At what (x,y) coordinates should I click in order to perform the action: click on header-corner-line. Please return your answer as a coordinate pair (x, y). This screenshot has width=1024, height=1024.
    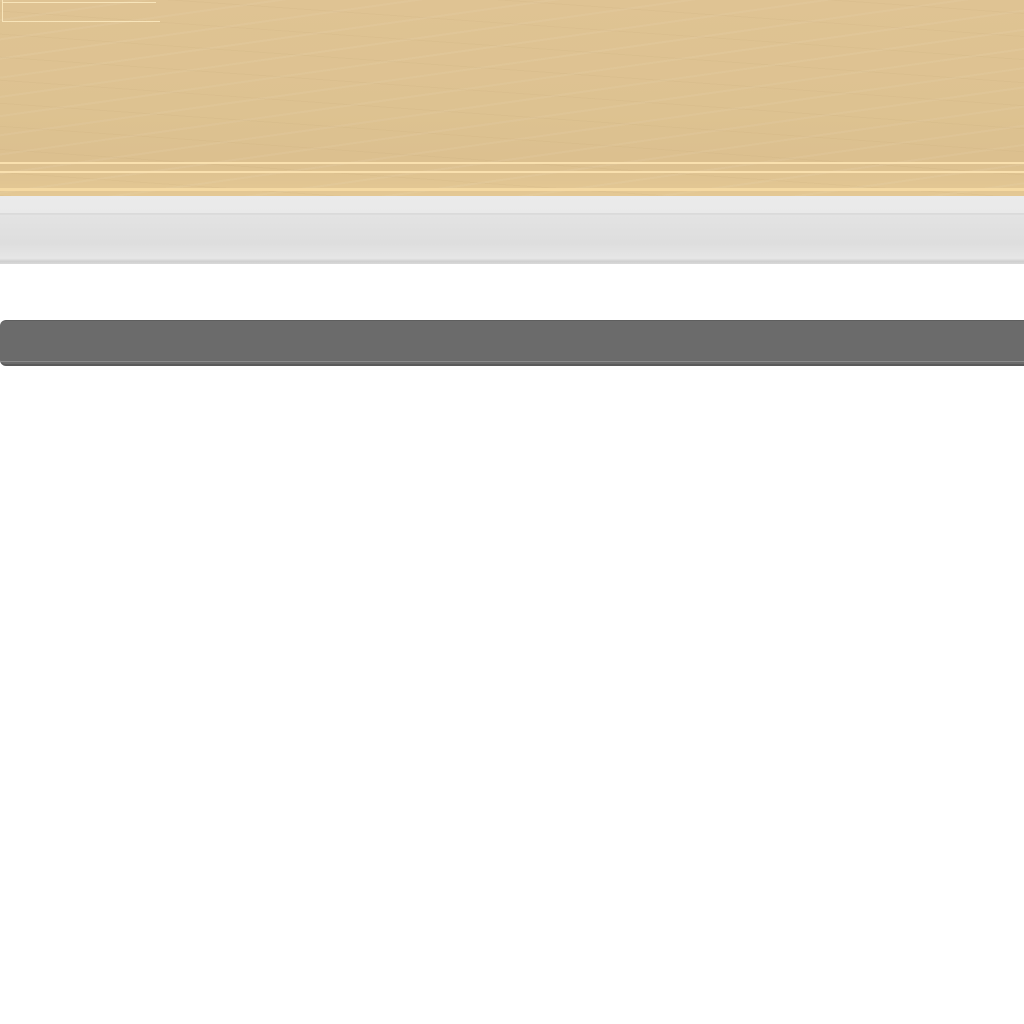
    Looking at the image, I should click on (79, 2).